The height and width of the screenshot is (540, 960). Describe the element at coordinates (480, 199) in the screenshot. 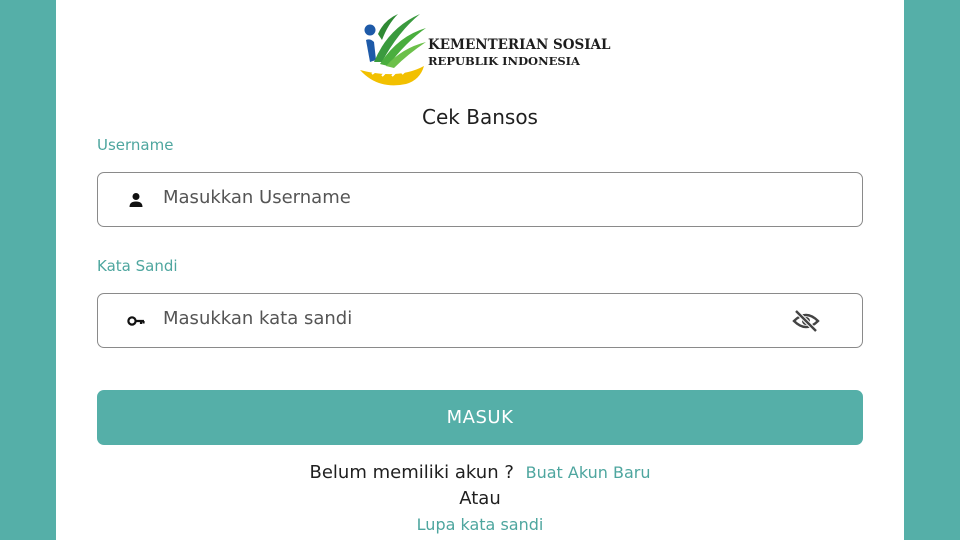

I see `username-field: Masukkan Username` at that location.